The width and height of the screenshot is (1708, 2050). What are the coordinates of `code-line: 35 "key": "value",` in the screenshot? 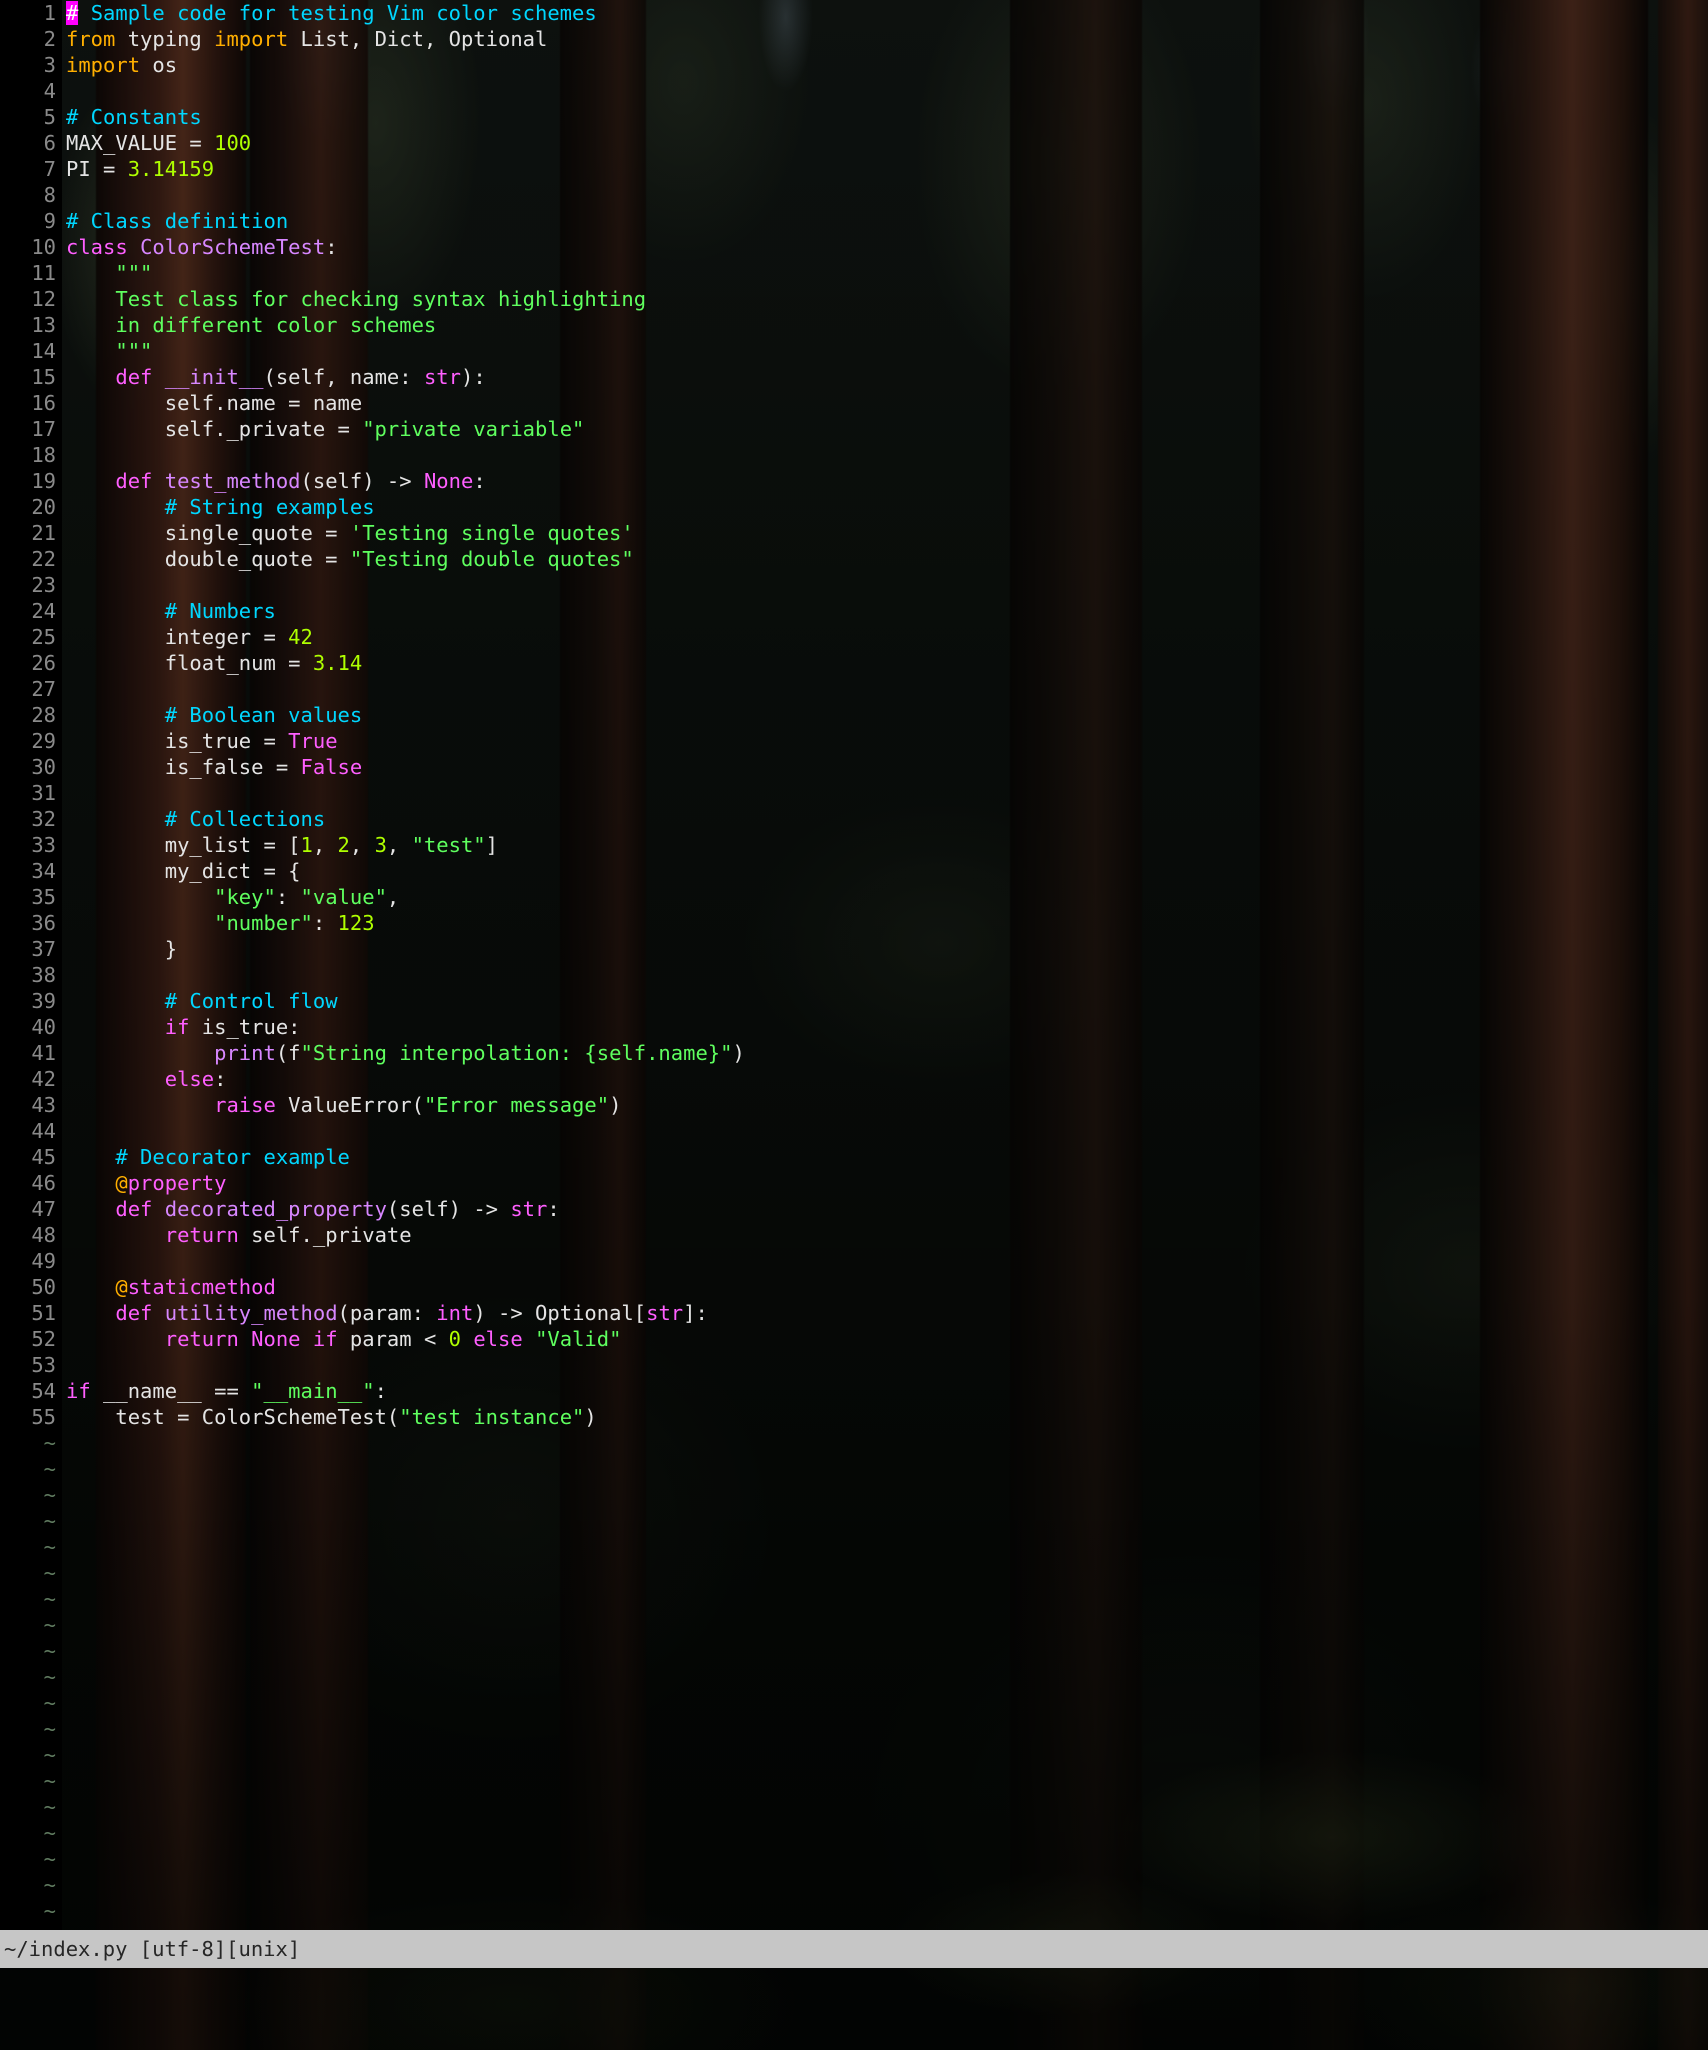 It's located at (854, 897).